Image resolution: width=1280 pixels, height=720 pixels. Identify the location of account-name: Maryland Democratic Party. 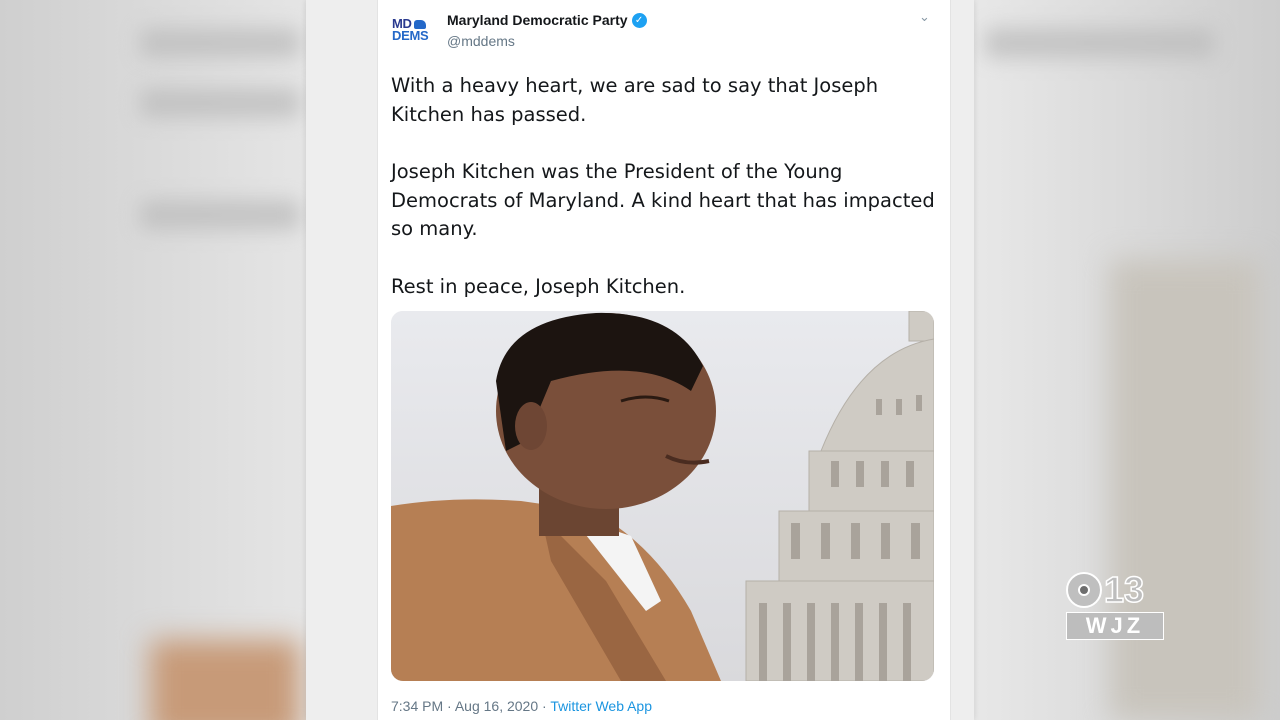
(537, 20).